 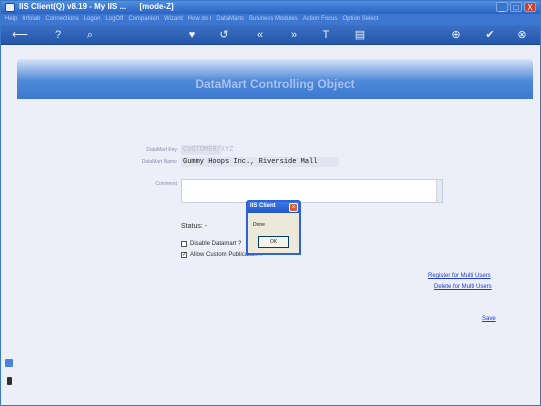 What do you see at coordinates (273, 19) in the screenshot?
I see `menu-business-modules: Business Modules` at bounding box center [273, 19].